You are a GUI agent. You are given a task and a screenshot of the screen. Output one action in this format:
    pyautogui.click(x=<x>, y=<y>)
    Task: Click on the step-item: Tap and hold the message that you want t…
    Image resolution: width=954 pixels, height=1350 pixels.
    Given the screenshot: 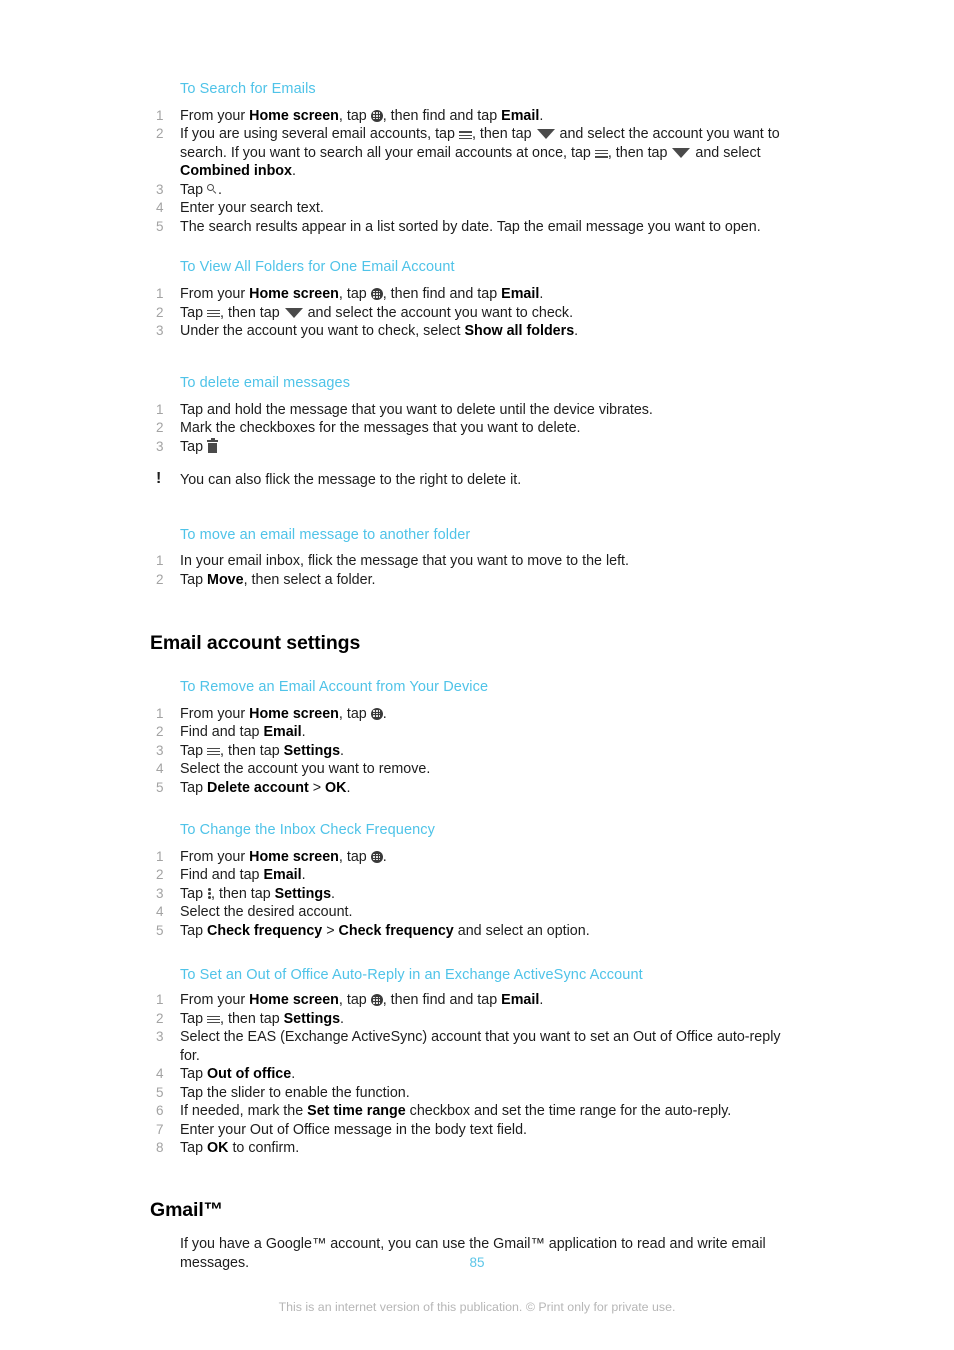 What is the action you would take?
    pyautogui.click(x=404, y=410)
    